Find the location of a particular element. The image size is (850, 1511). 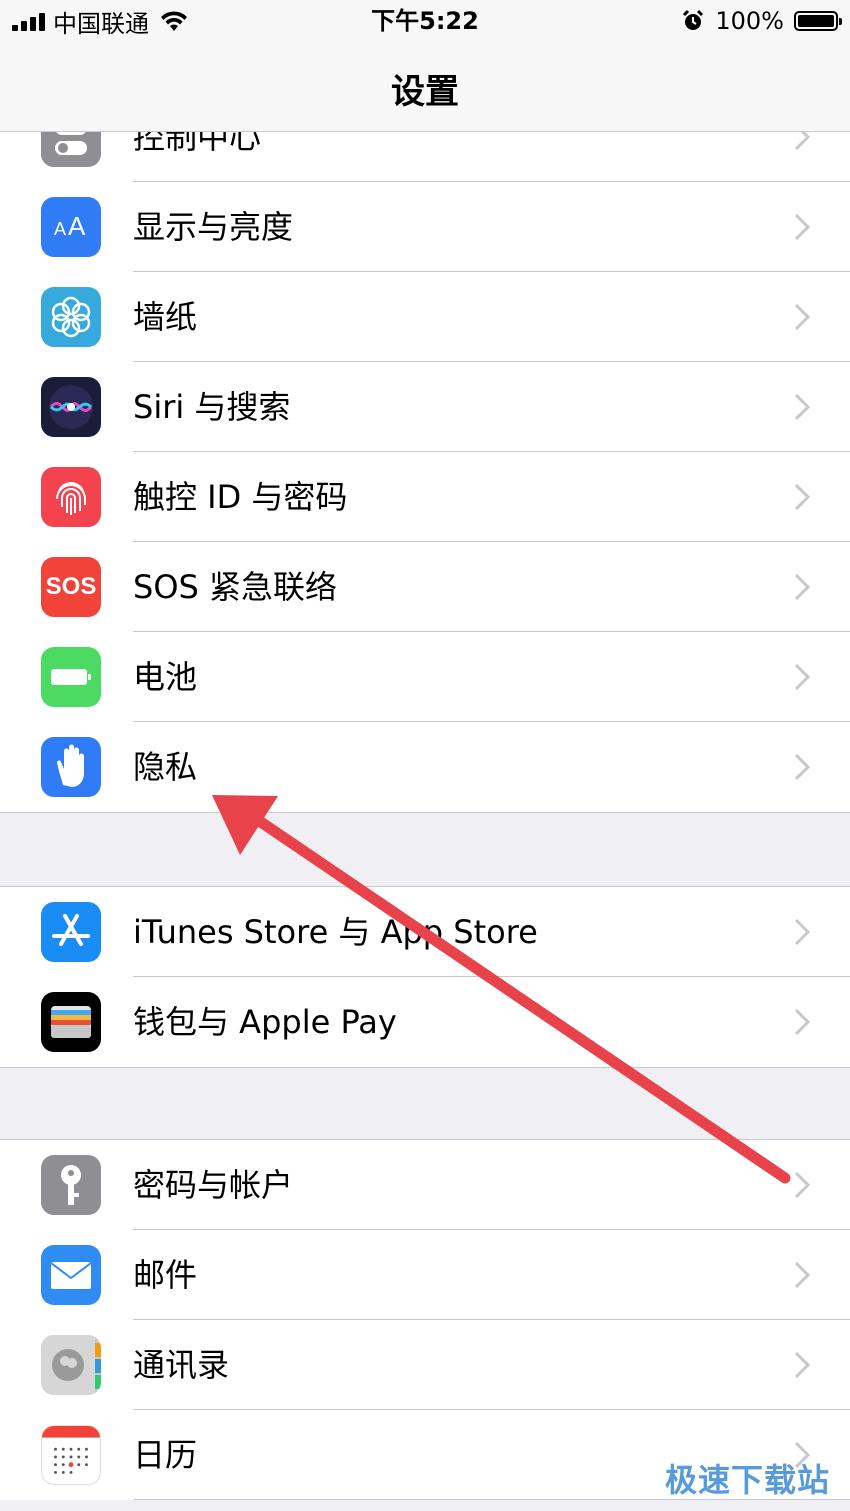

sos-icon: SOS is located at coordinates (71, 587).